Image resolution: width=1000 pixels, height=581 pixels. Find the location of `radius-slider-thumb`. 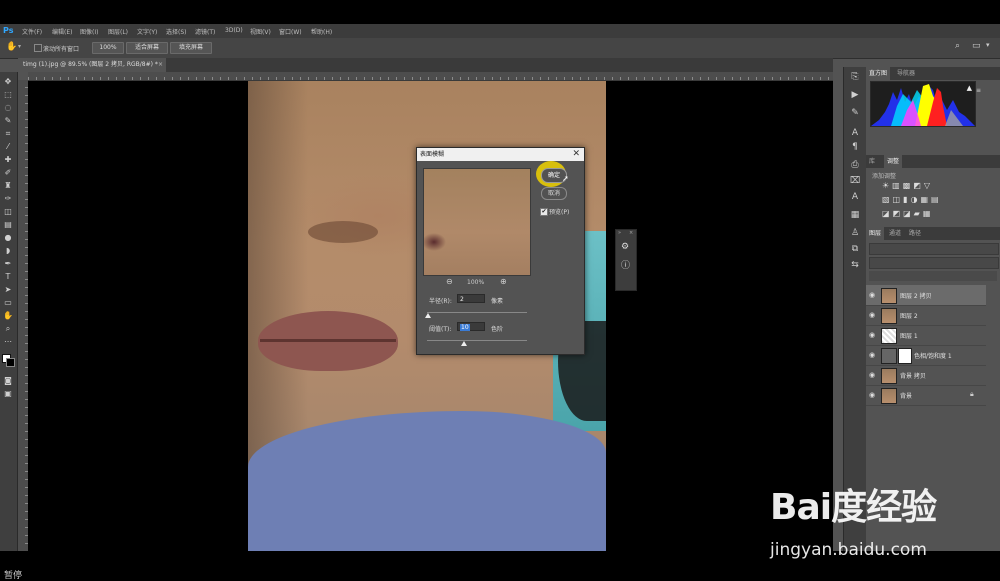

radius-slider-thumb is located at coordinates (428, 315).